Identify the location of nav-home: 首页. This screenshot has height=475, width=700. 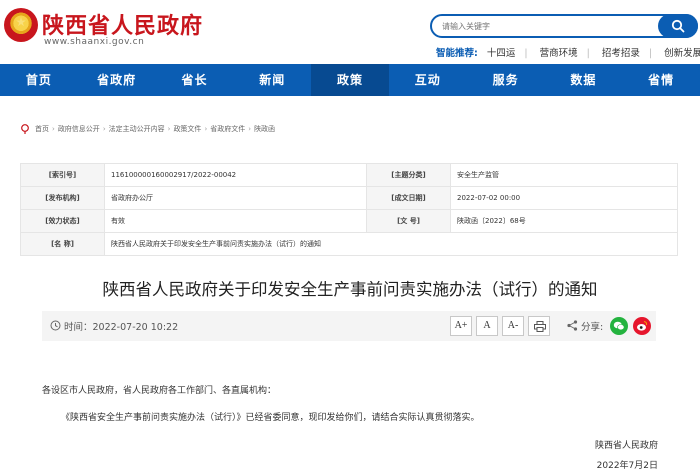
(39, 80).